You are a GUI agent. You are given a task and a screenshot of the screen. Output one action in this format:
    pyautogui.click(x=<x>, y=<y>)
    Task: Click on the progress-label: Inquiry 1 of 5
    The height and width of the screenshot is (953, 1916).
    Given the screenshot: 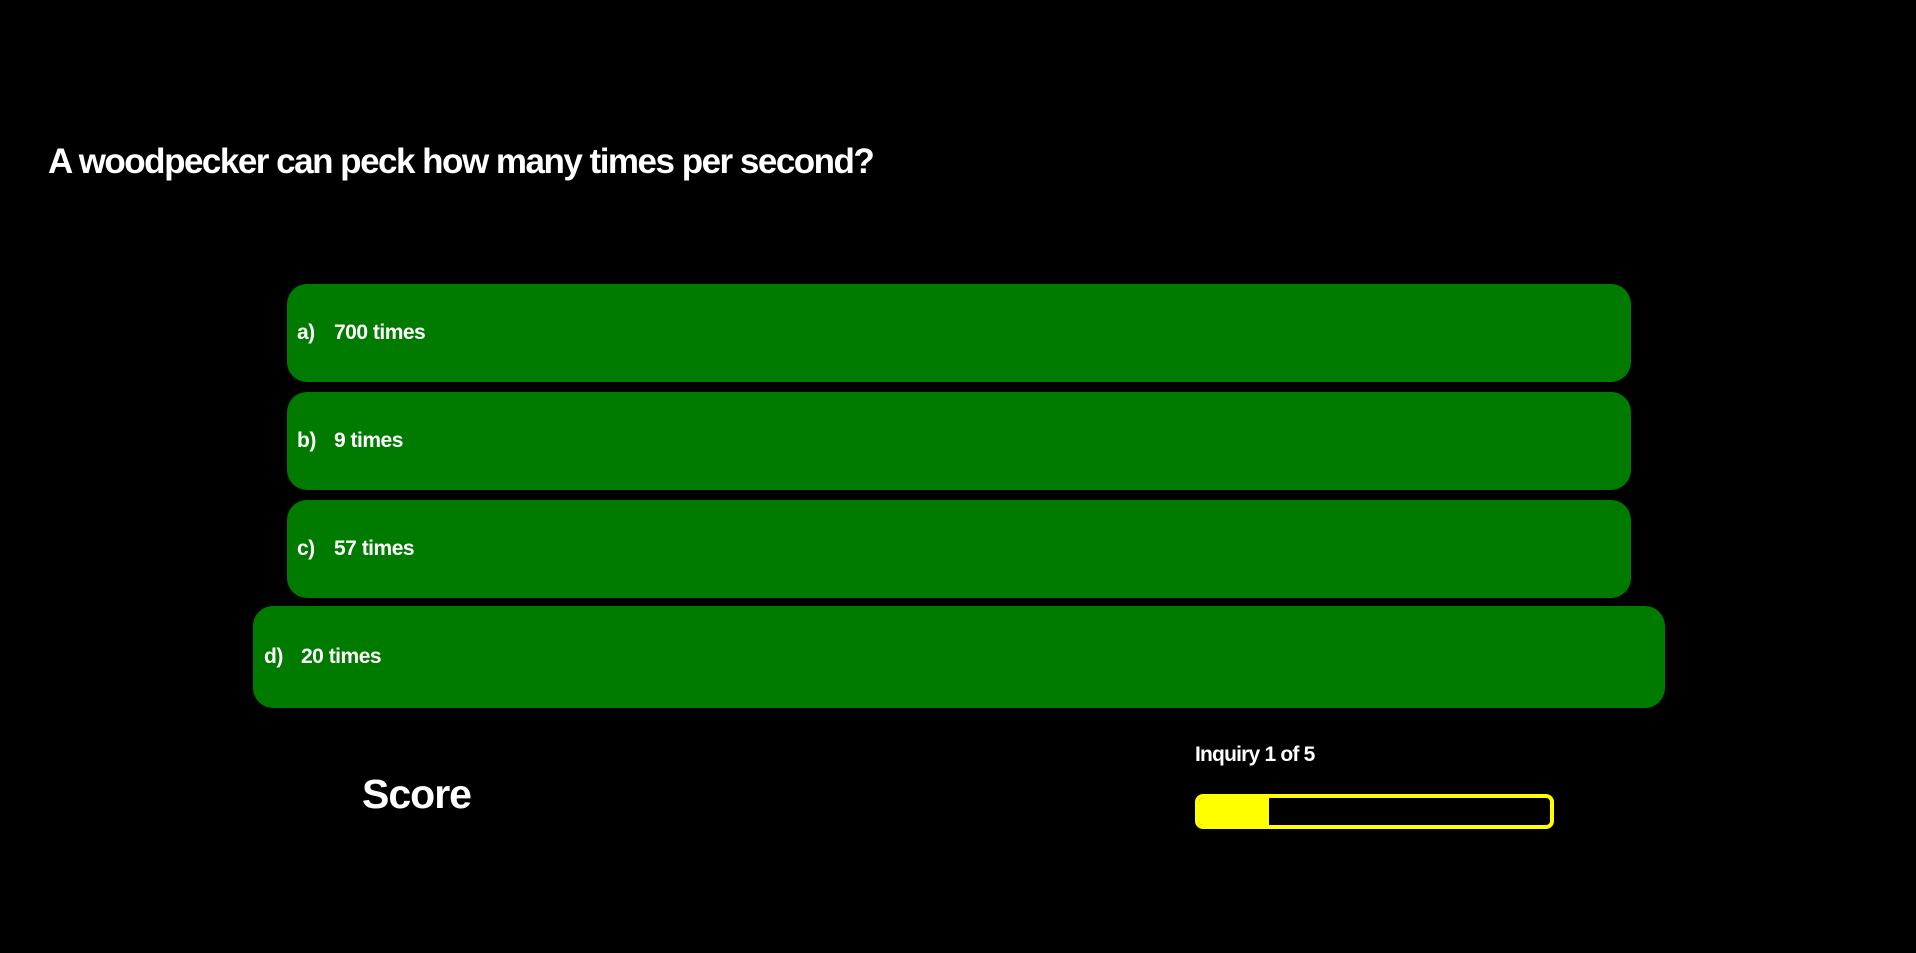 What is the action you would take?
    pyautogui.click(x=1255, y=754)
    